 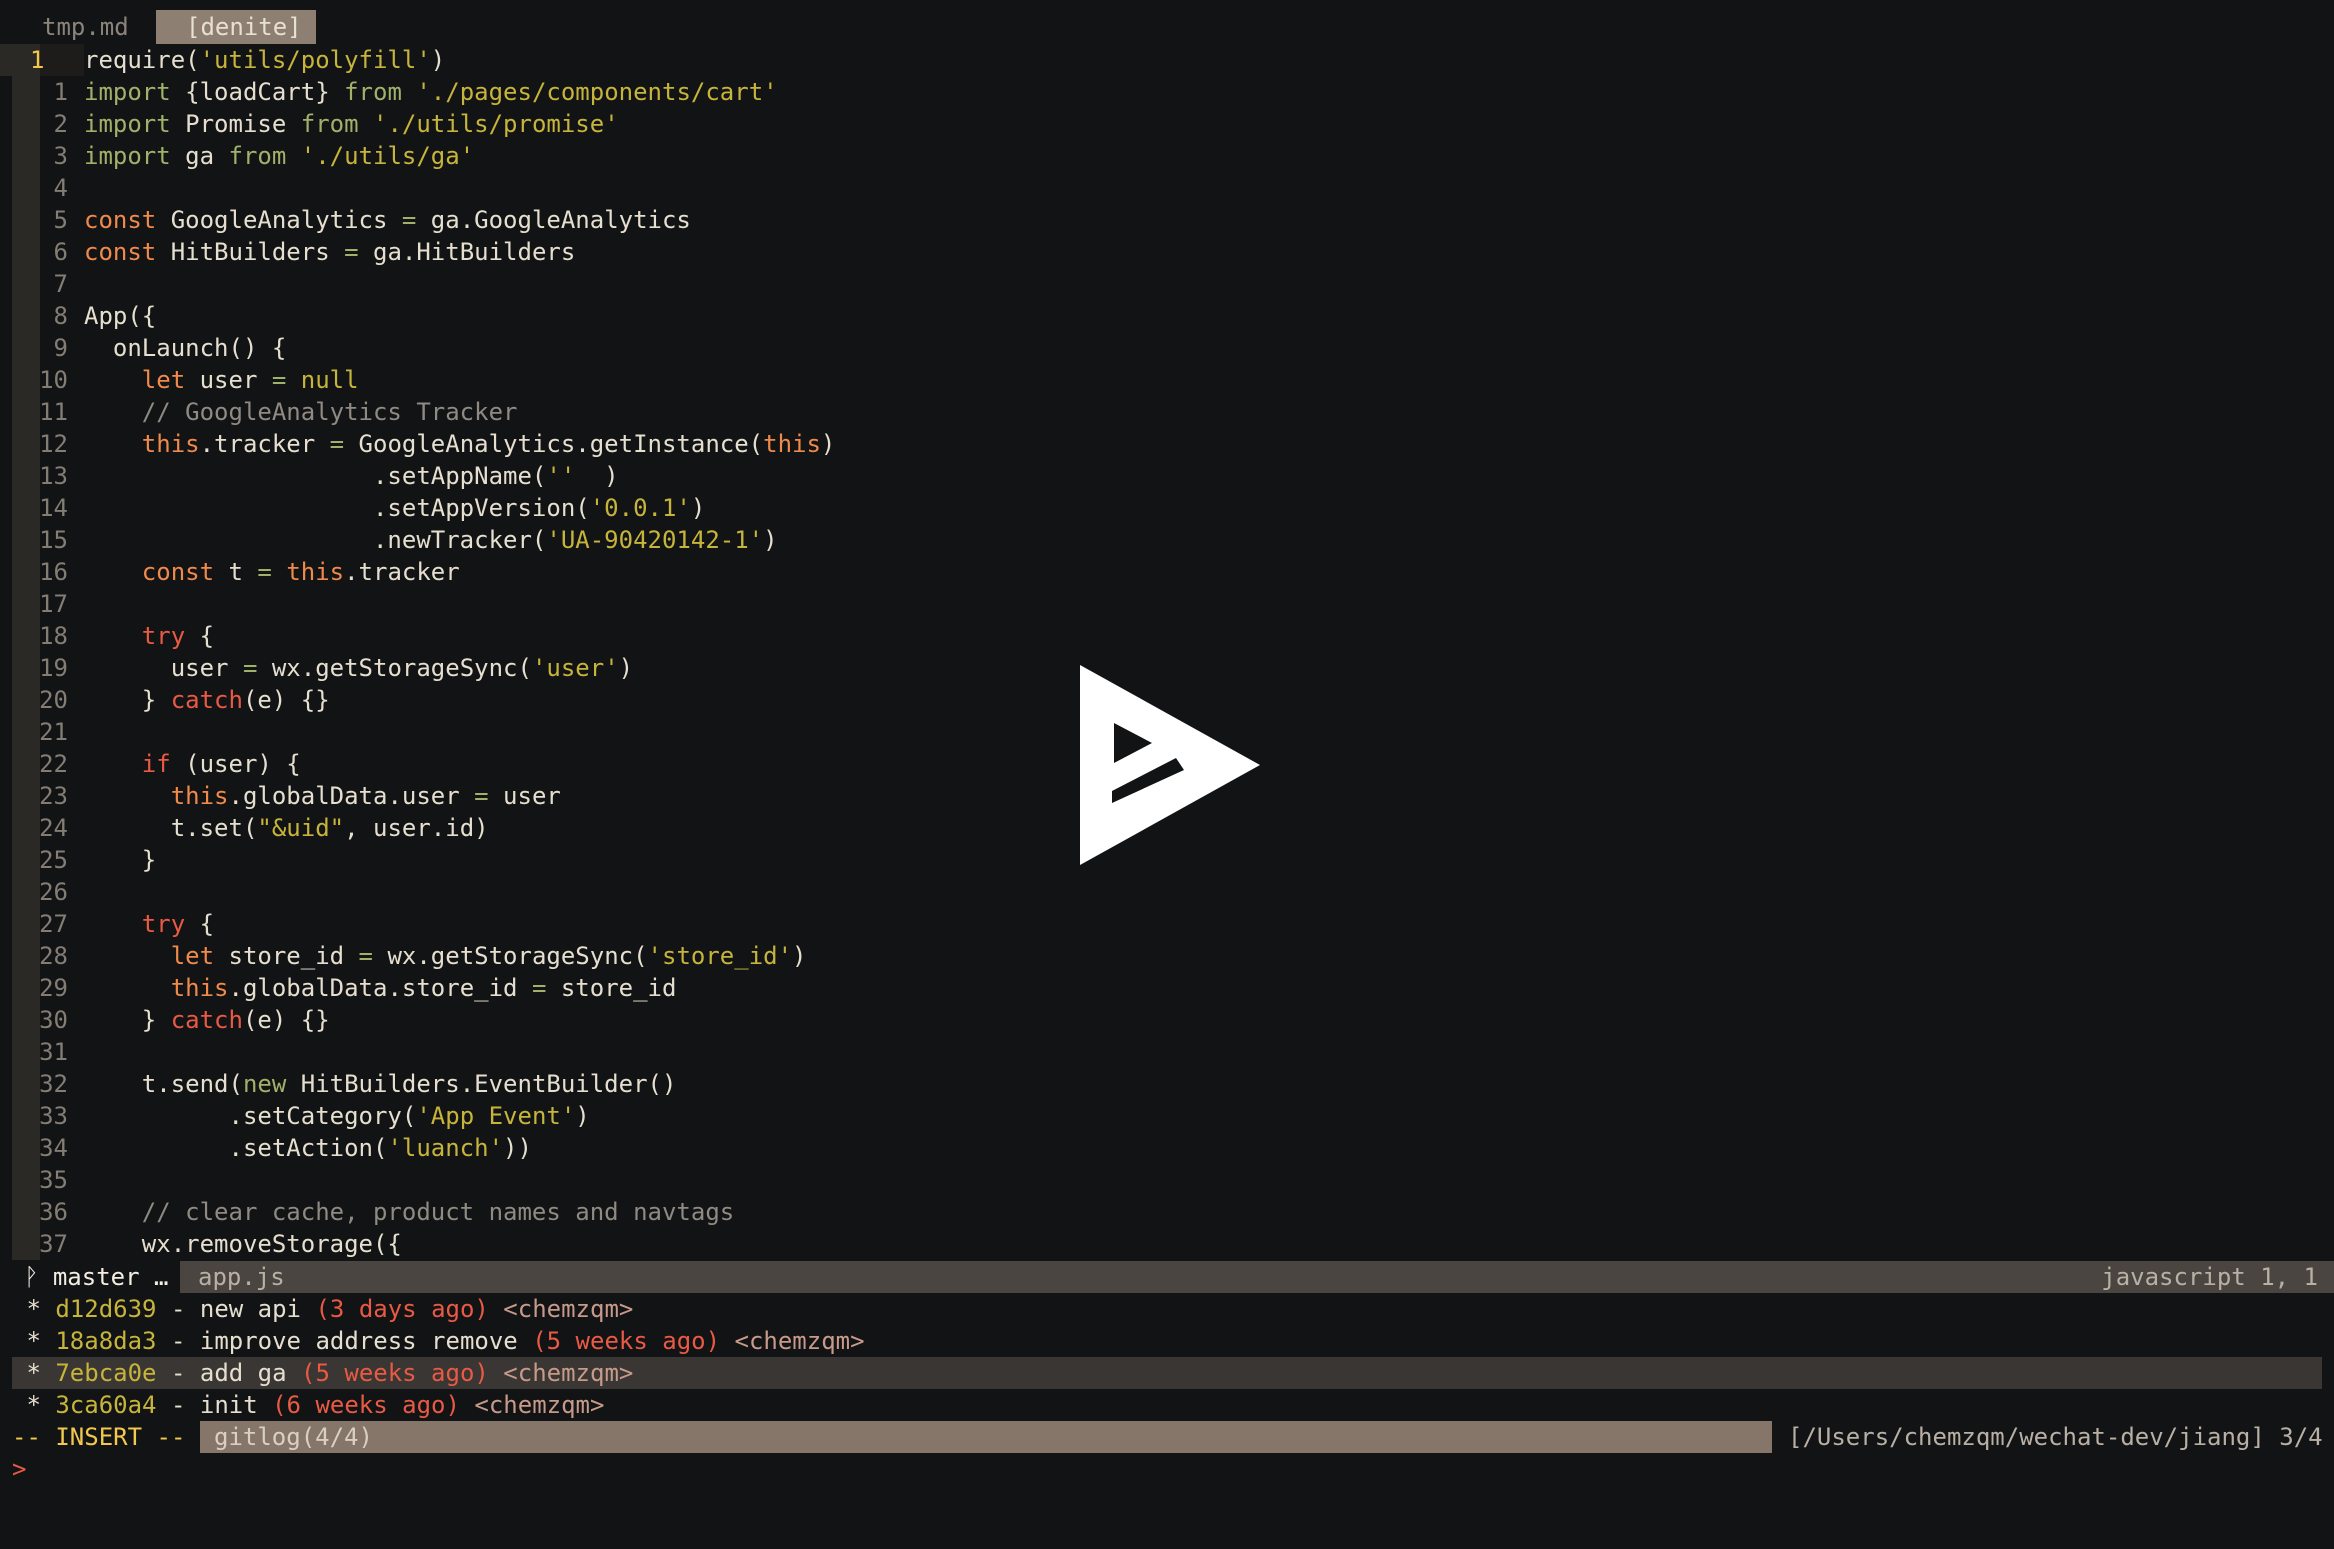 I want to click on play-icon, so click(x=1170, y=765).